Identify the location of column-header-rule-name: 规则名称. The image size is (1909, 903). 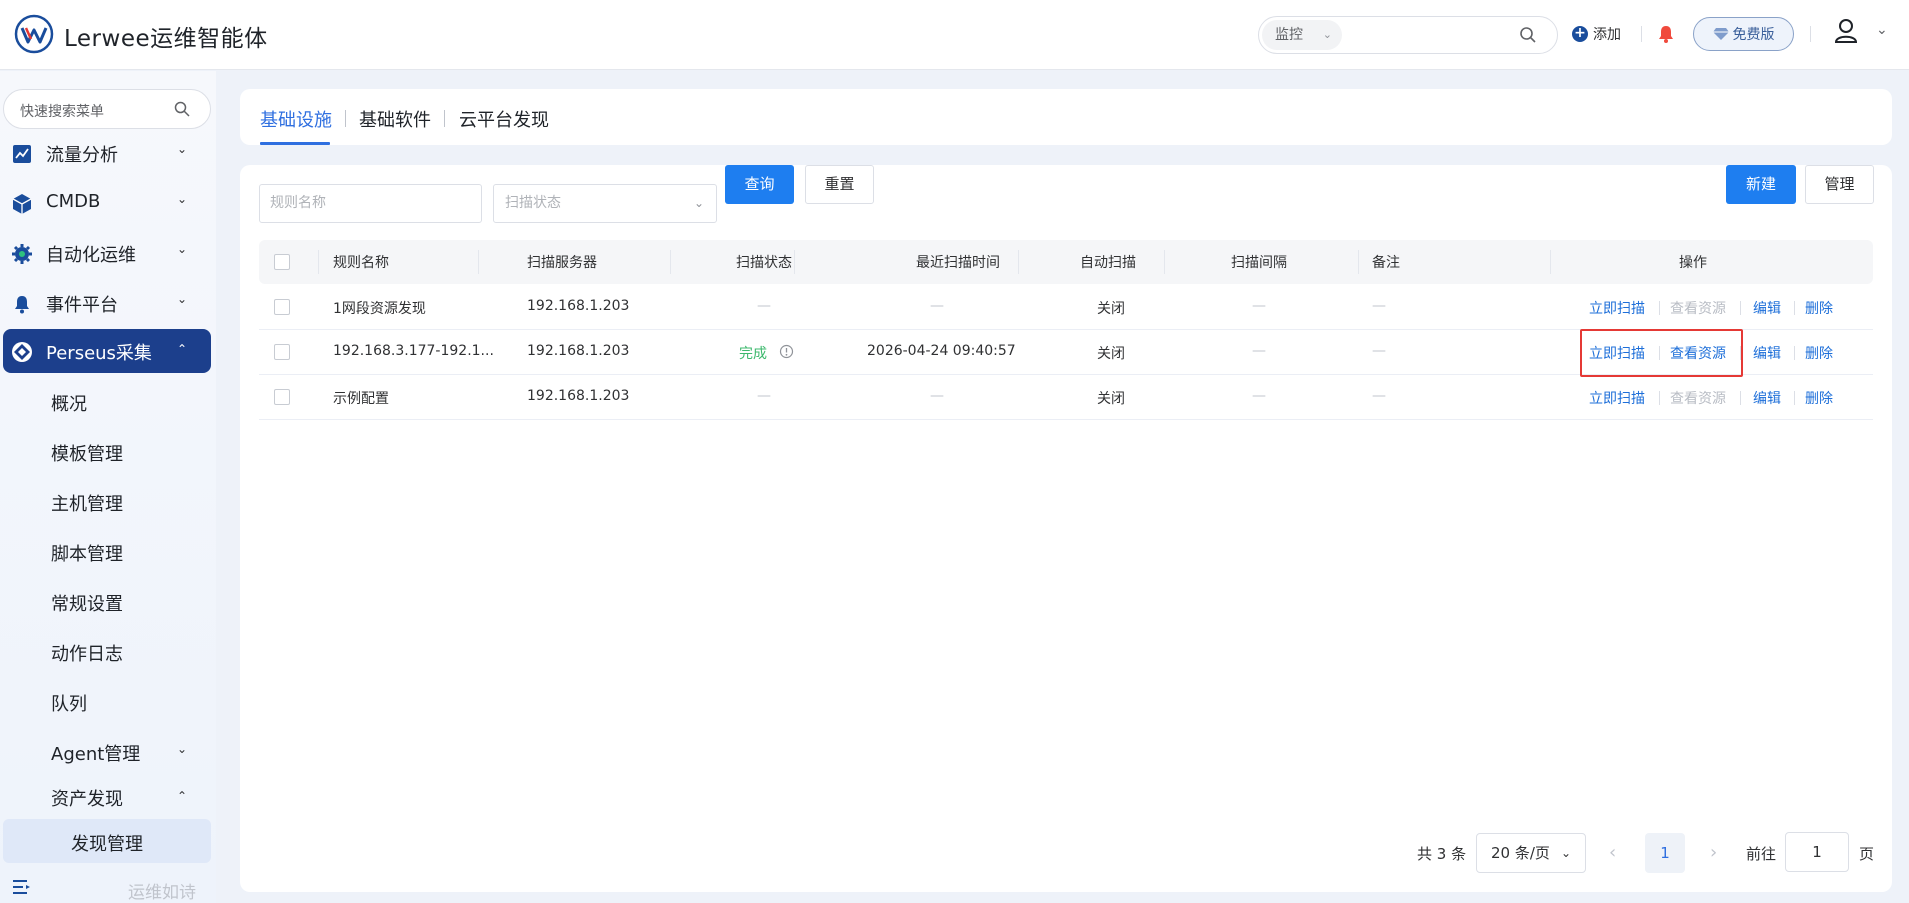
(361, 263).